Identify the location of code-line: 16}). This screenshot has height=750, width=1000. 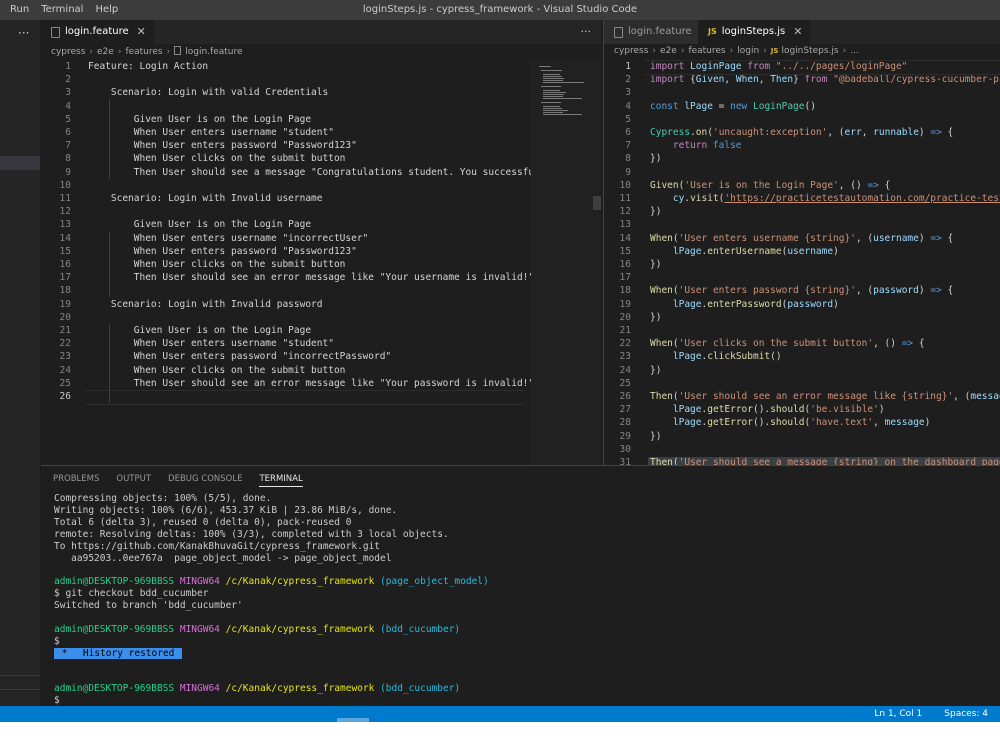
(802, 264).